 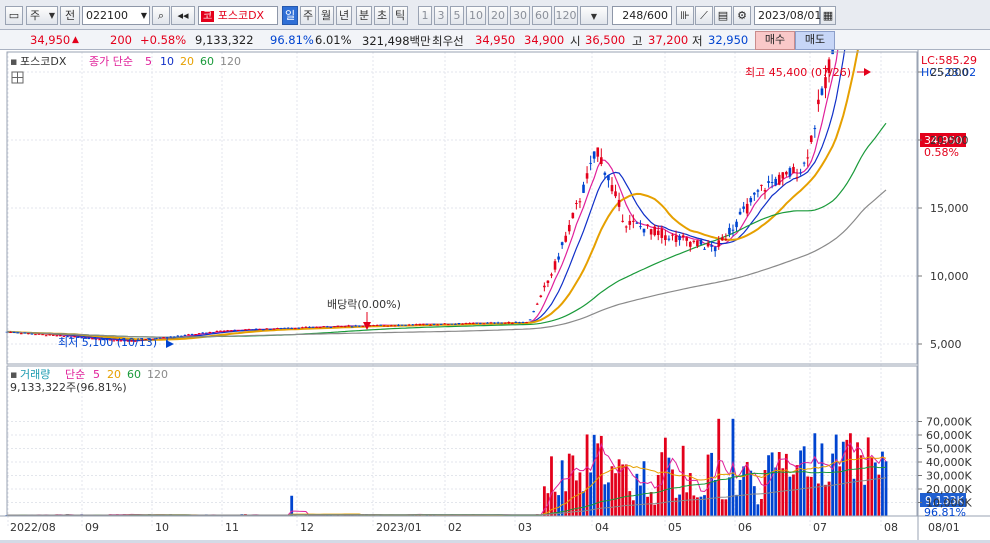 I want to click on interval-30-button: 30, so click(x=520, y=15).